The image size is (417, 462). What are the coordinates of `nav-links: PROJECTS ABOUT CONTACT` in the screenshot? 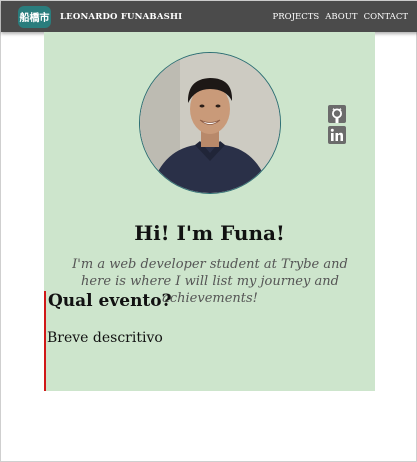 It's located at (341, 17).